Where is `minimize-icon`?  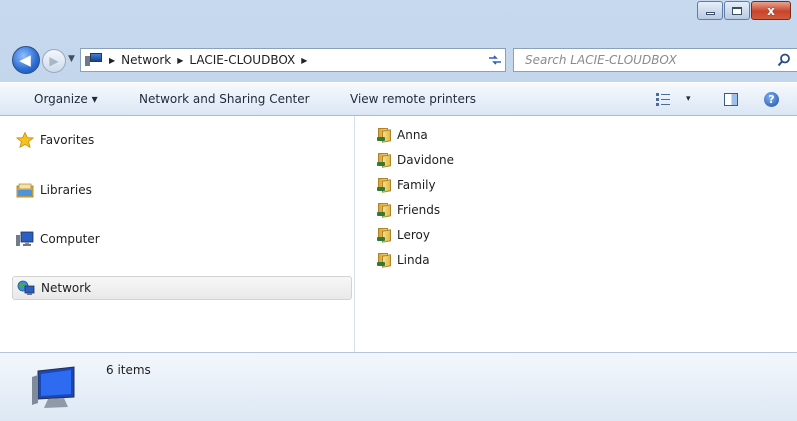
minimize-icon is located at coordinates (710, 13).